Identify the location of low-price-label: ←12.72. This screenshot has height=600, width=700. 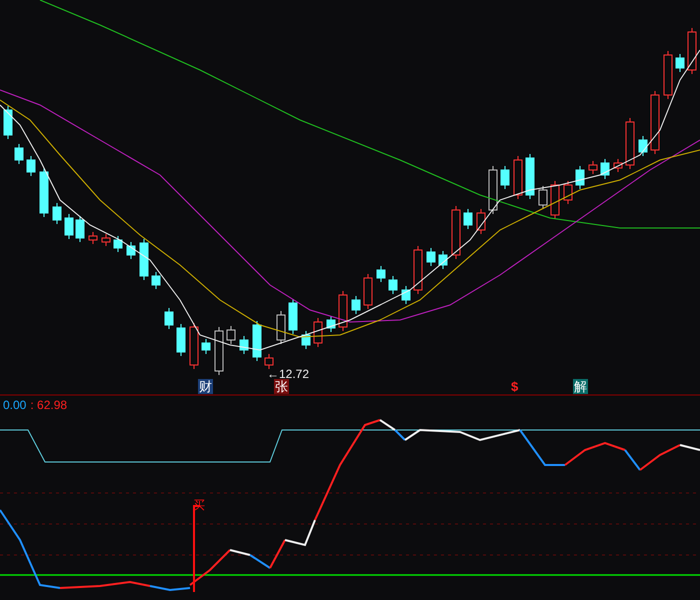
(288, 373).